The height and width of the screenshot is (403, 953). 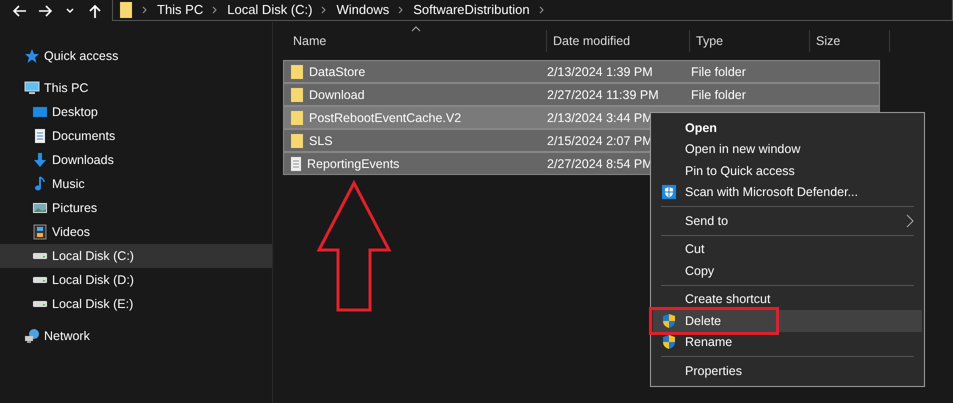 What do you see at coordinates (385, 117) in the screenshot?
I see `file-name: PostRebootEventCache.V2` at bounding box center [385, 117].